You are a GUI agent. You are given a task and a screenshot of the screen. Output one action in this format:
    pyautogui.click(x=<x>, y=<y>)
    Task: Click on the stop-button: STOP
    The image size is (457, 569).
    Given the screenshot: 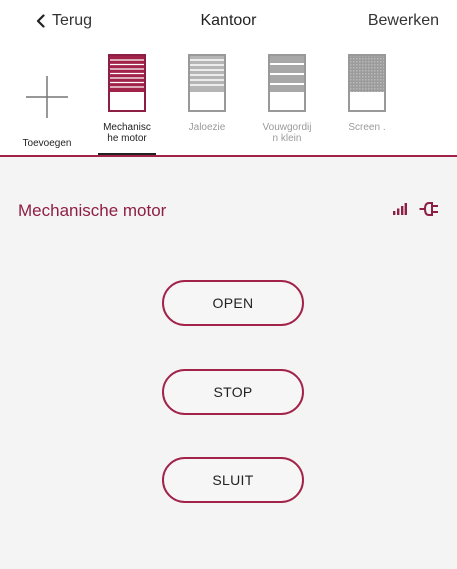 What is the action you would take?
    pyautogui.click(x=233, y=392)
    